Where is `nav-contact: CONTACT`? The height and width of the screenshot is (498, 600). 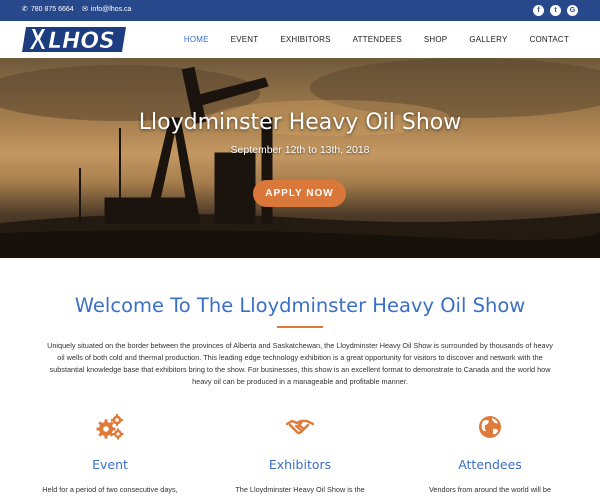
nav-contact: CONTACT is located at coordinates (549, 39).